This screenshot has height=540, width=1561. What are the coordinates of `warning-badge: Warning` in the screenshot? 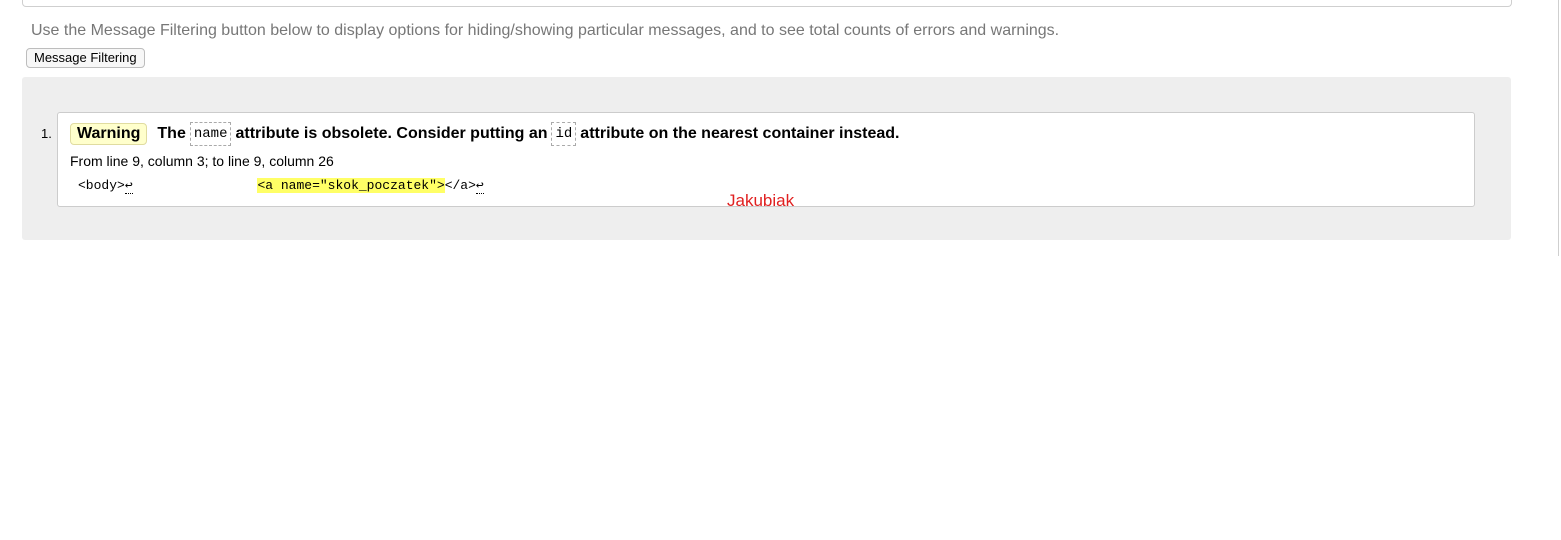 It's located at (109, 134).